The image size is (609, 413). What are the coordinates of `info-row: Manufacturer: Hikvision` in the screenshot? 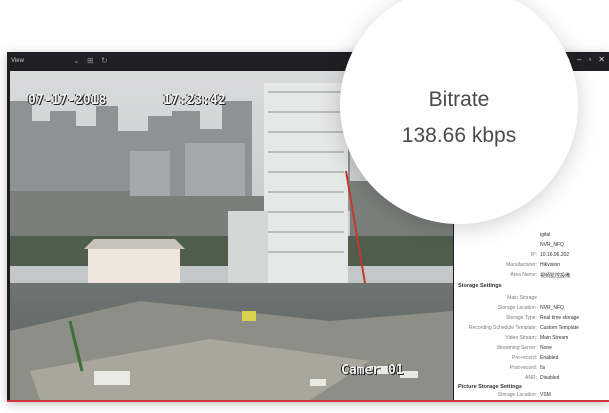 It's located at (531, 266).